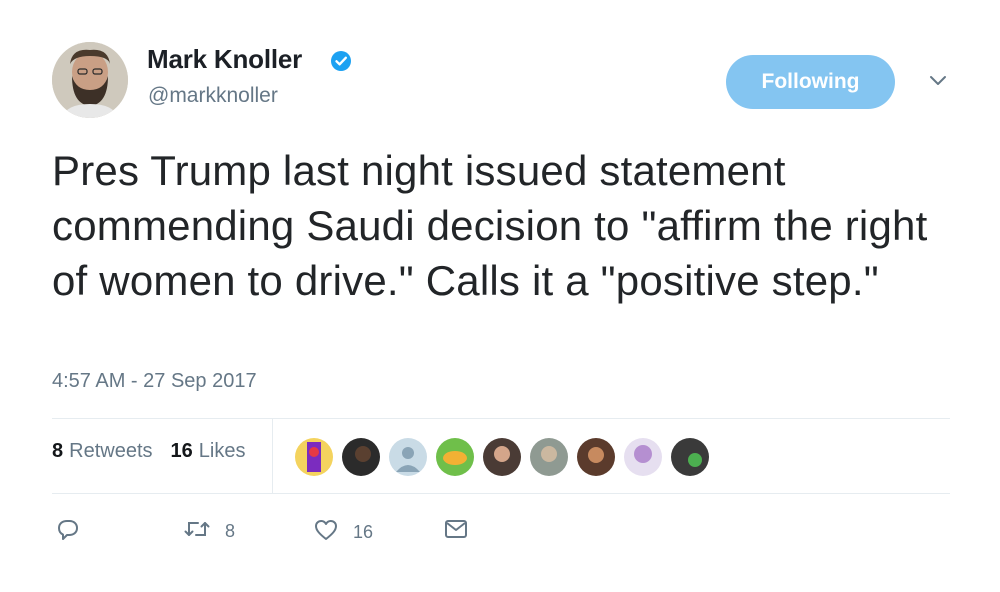  Describe the element at coordinates (222, 451) in the screenshot. I see `likes-label: Likes` at that location.